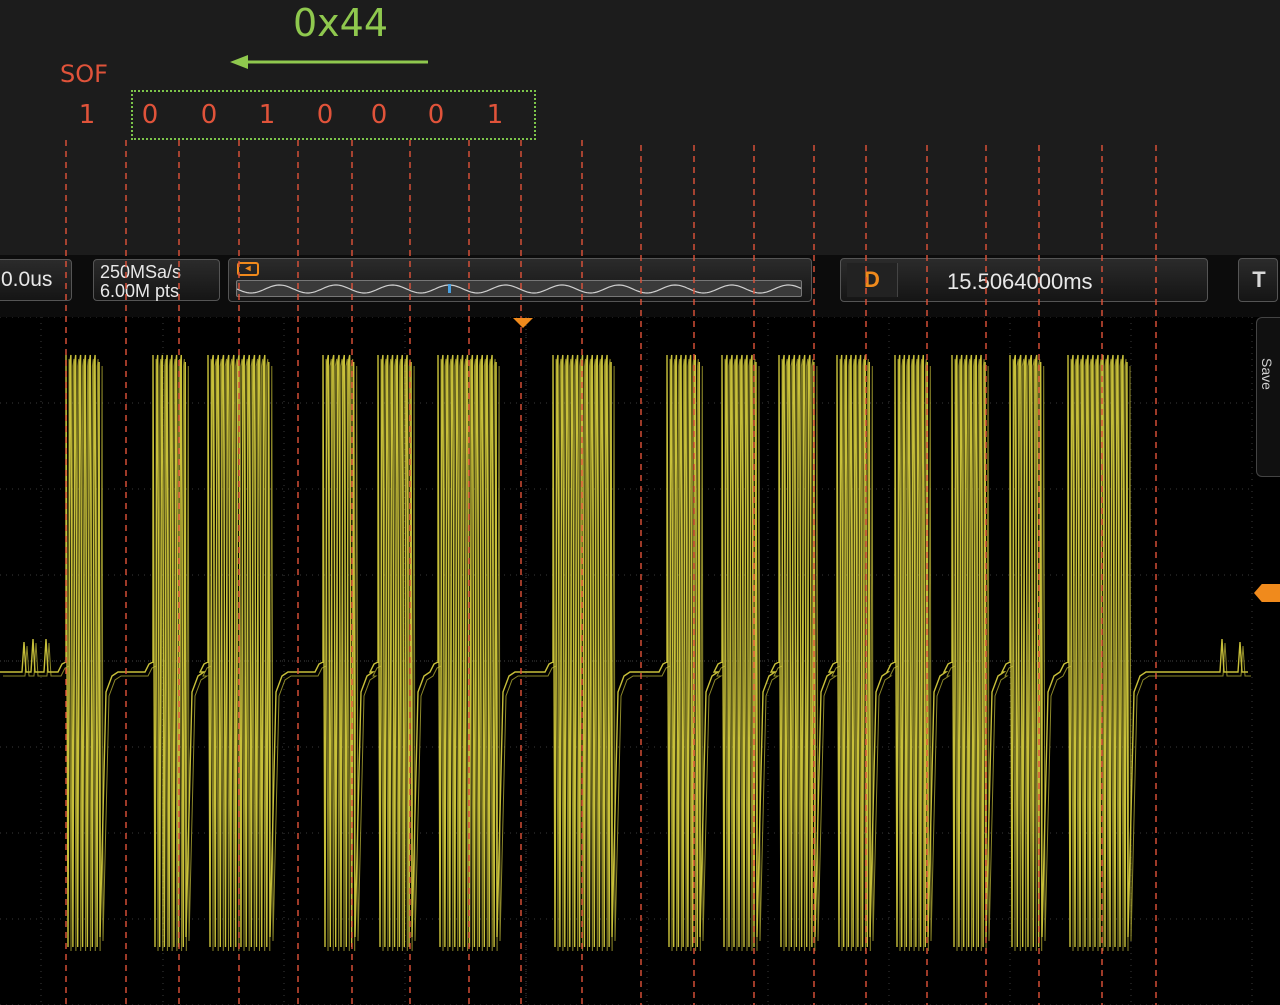 Image resolution: width=1280 pixels, height=1005 pixels. Describe the element at coordinates (325, 115) in the screenshot. I see `bit-3: 0` at that location.